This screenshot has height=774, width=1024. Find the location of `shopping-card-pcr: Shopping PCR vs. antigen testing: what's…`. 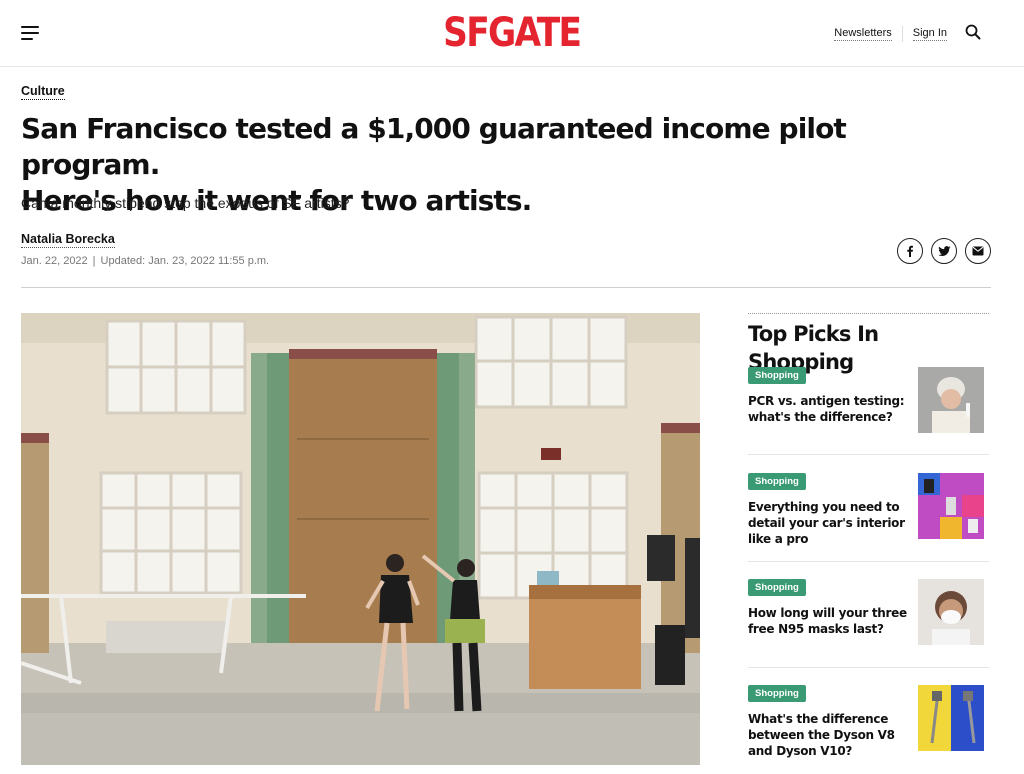

shopping-card-pcr: Shopping PCR vs. antigen testing: what's… is located at coordinates (868, 401).